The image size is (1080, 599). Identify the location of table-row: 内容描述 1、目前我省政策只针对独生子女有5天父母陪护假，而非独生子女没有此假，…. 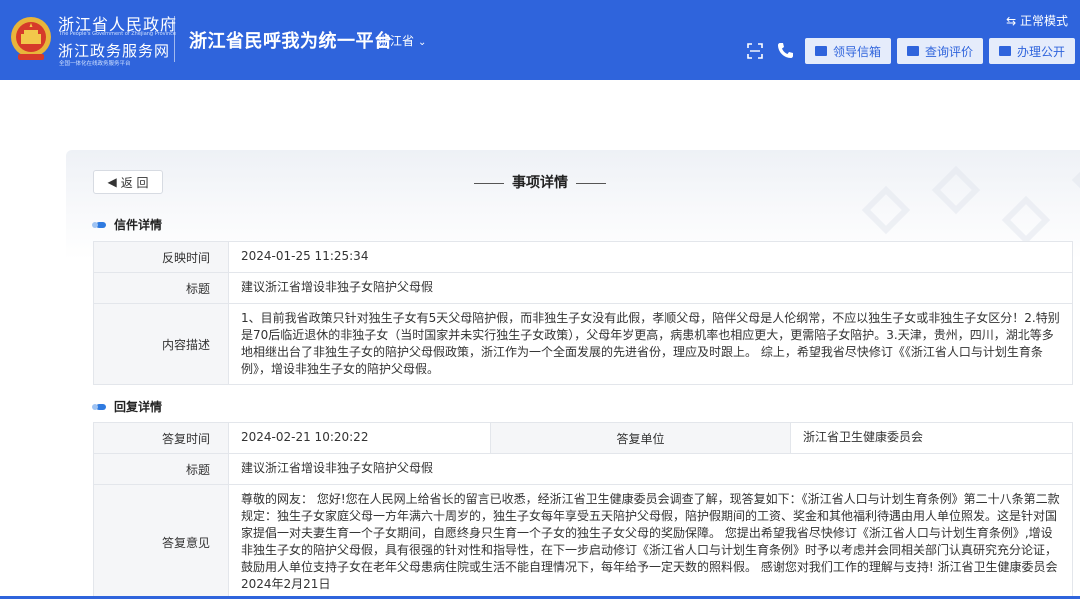
(583, 344).